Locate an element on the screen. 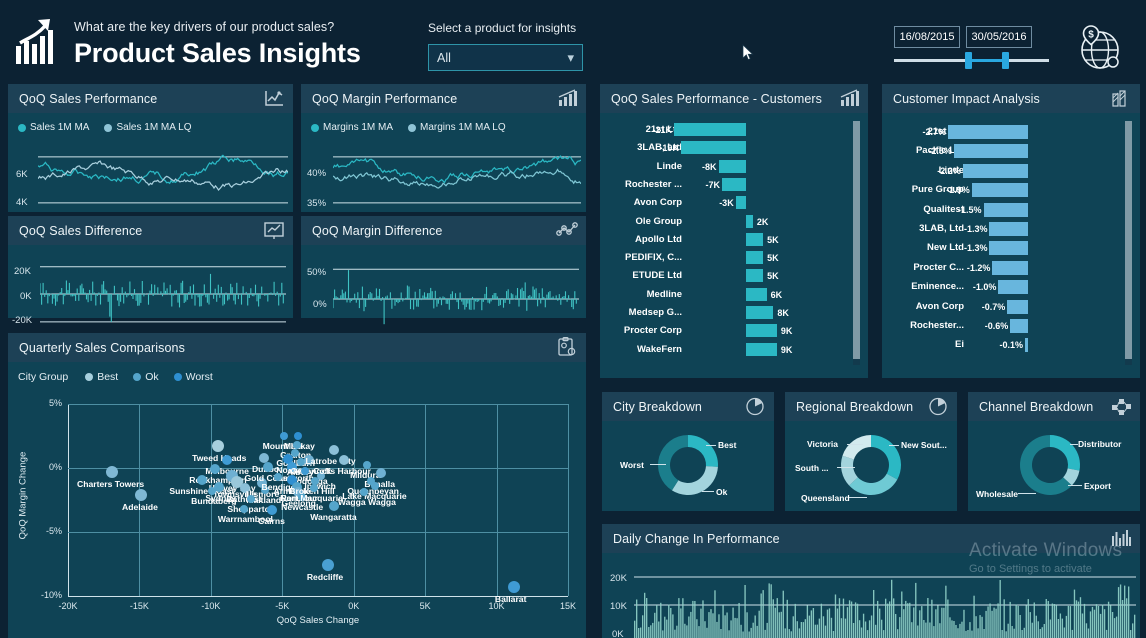 The width and height of the screenshot is (1146, 638). bar-row: Medsep G... 8K is located at coordinates (730, 313).